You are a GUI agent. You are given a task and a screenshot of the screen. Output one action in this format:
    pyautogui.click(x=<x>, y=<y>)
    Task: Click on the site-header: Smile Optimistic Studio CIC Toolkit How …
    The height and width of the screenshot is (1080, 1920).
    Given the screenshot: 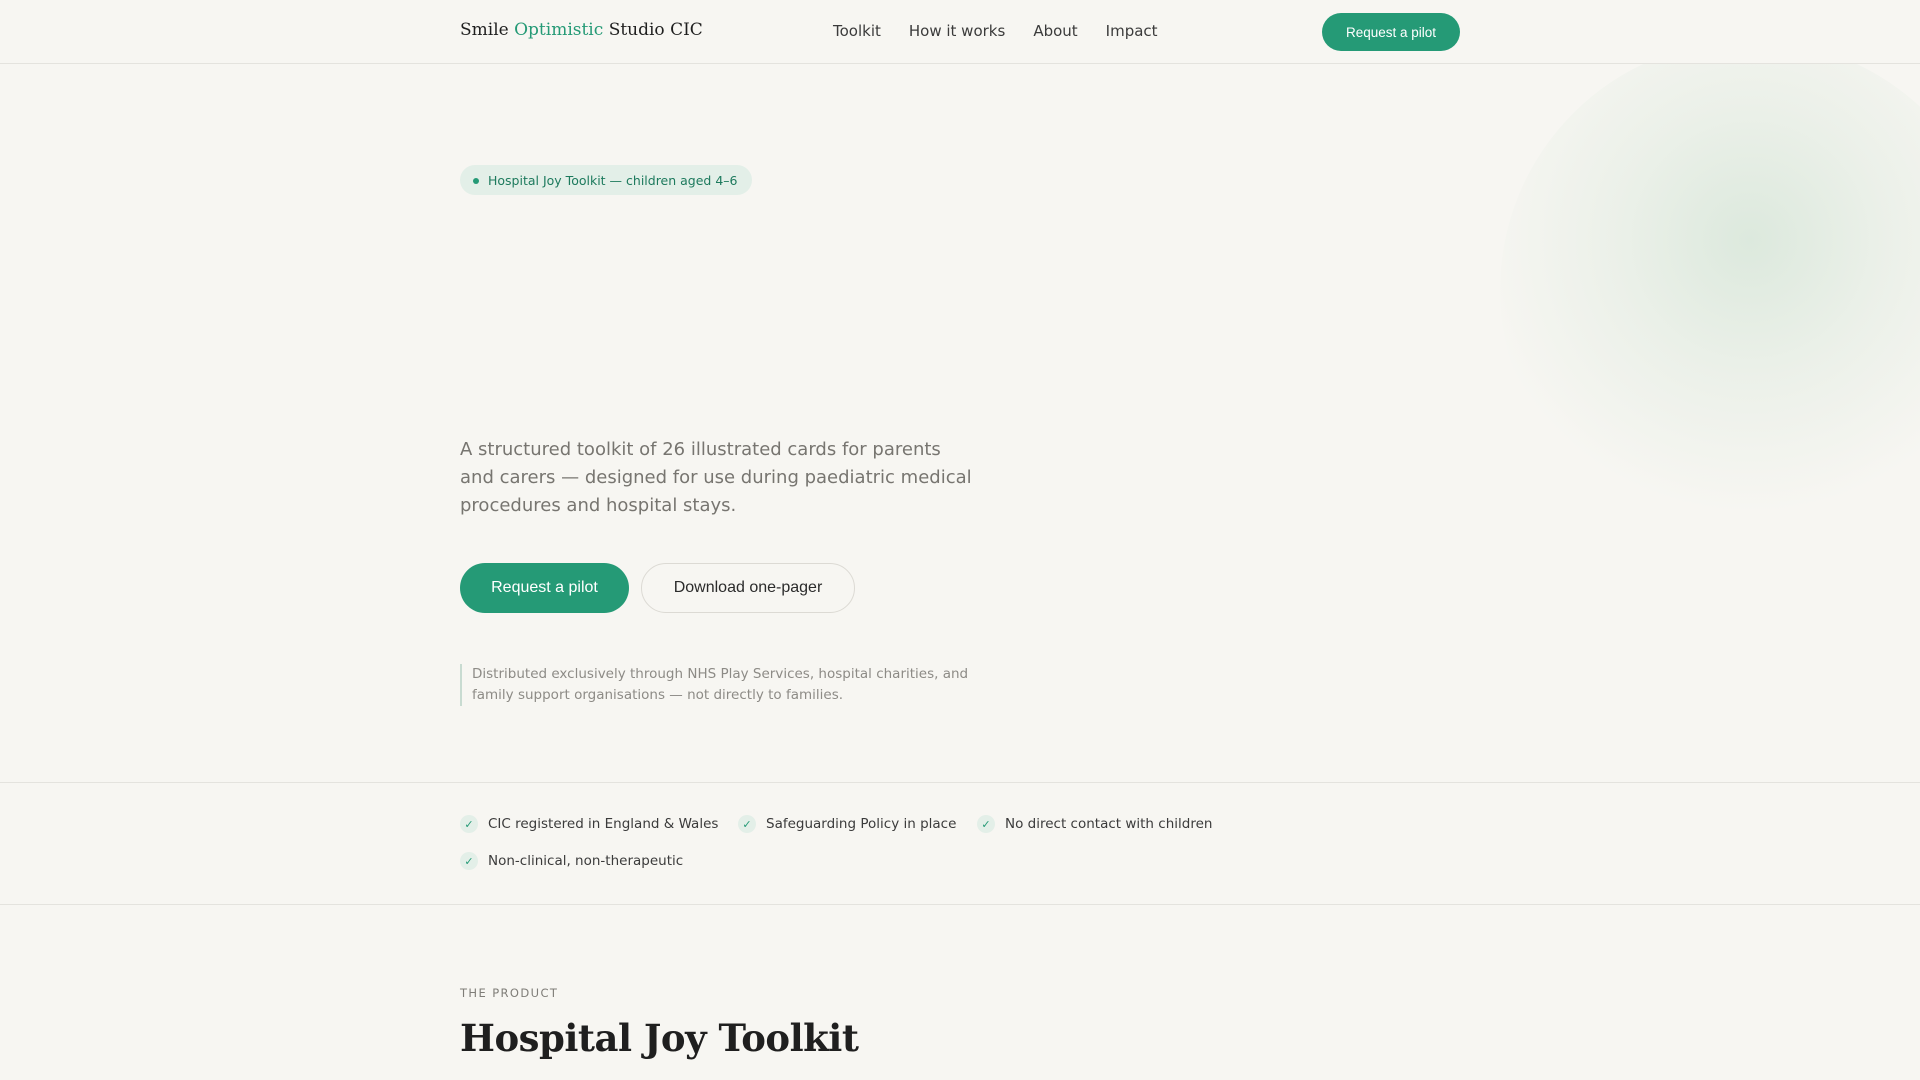 What is the action you would take?
    pyautogui.click(x=960, y=32)
    